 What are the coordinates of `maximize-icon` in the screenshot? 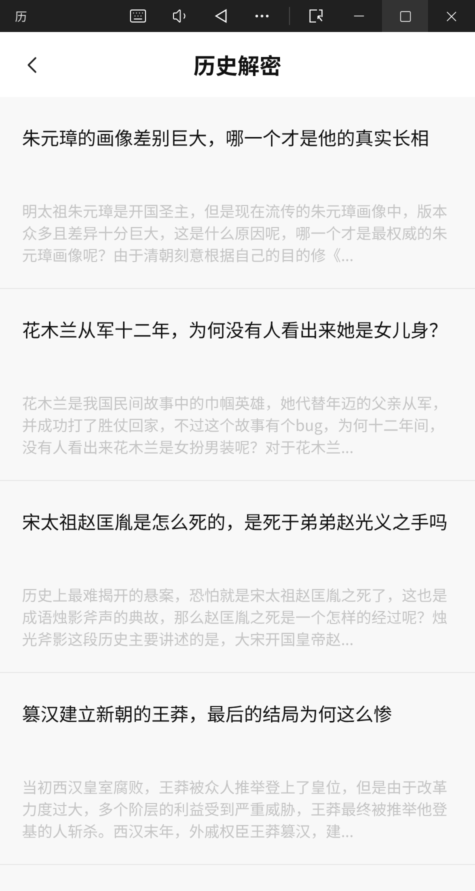 It's located at (405, 16).